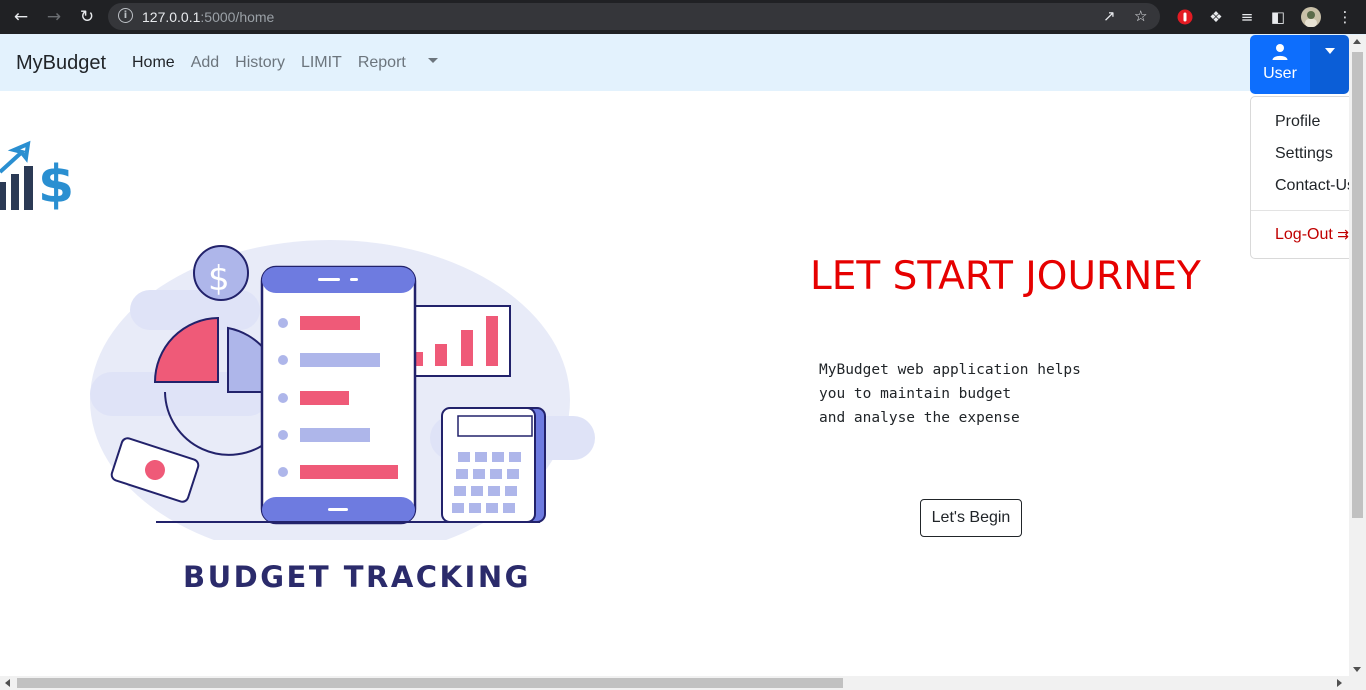 The height and width of the screenshot is (690, 1366). What do you see at coordinates (1247, 17) in the screenshot?
I see `media-queue-icon: ≡` at bounding box center [1247, 17].